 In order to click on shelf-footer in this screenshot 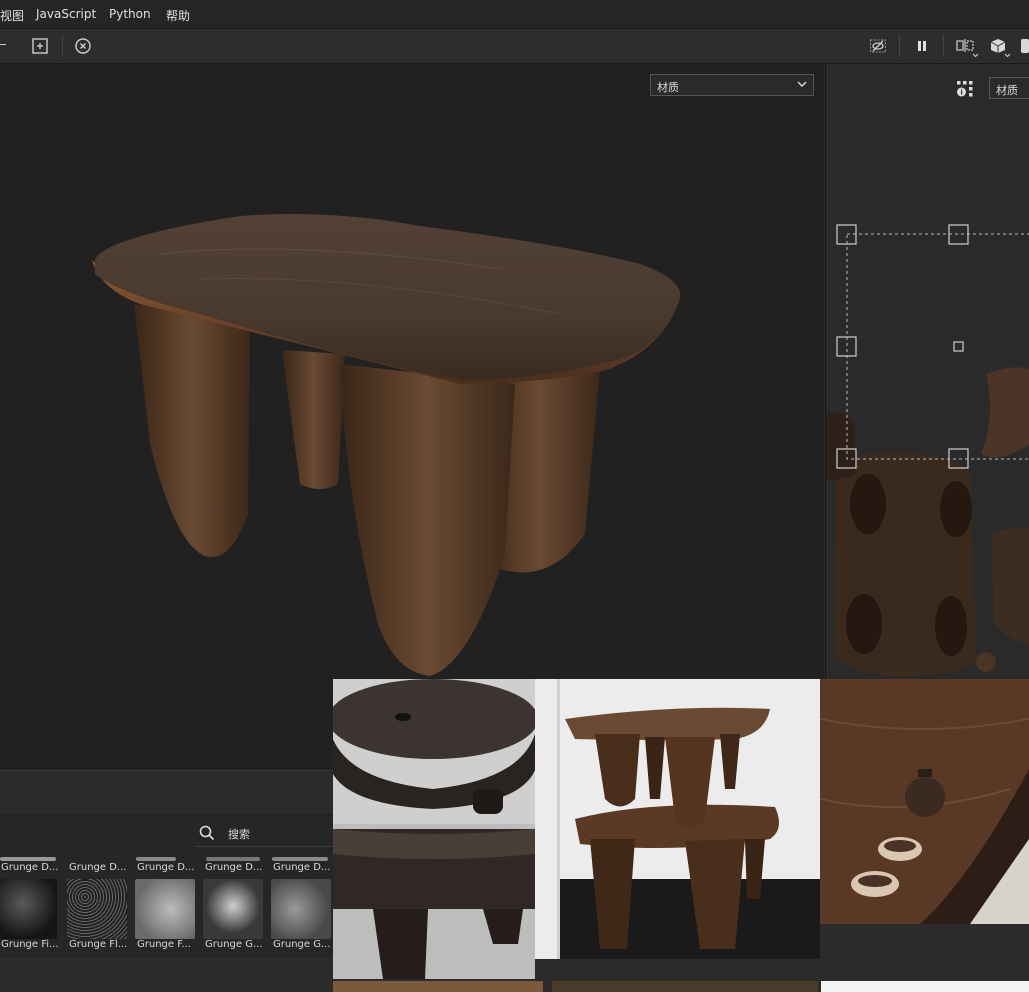, I will do `click(166, 975)`.